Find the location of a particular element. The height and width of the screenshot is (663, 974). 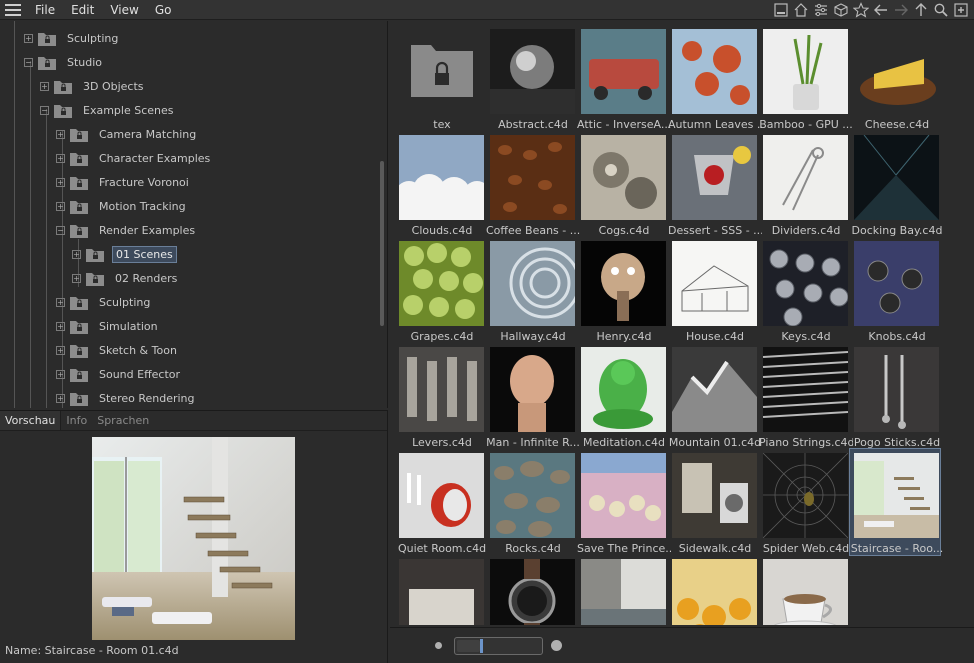

tab-info: Info is located at coordinates (76, 420).